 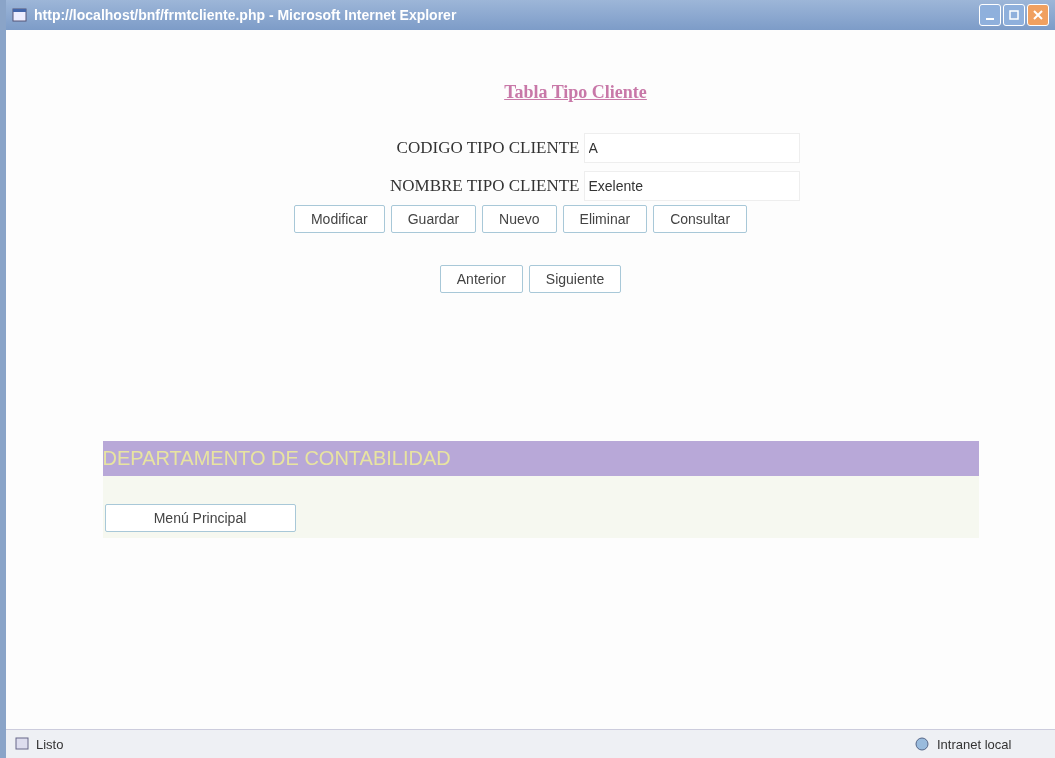 What do you see at coordinates (990, 15) in the screenshot?
I see `minimize-button` at bounding box center [990, 15].